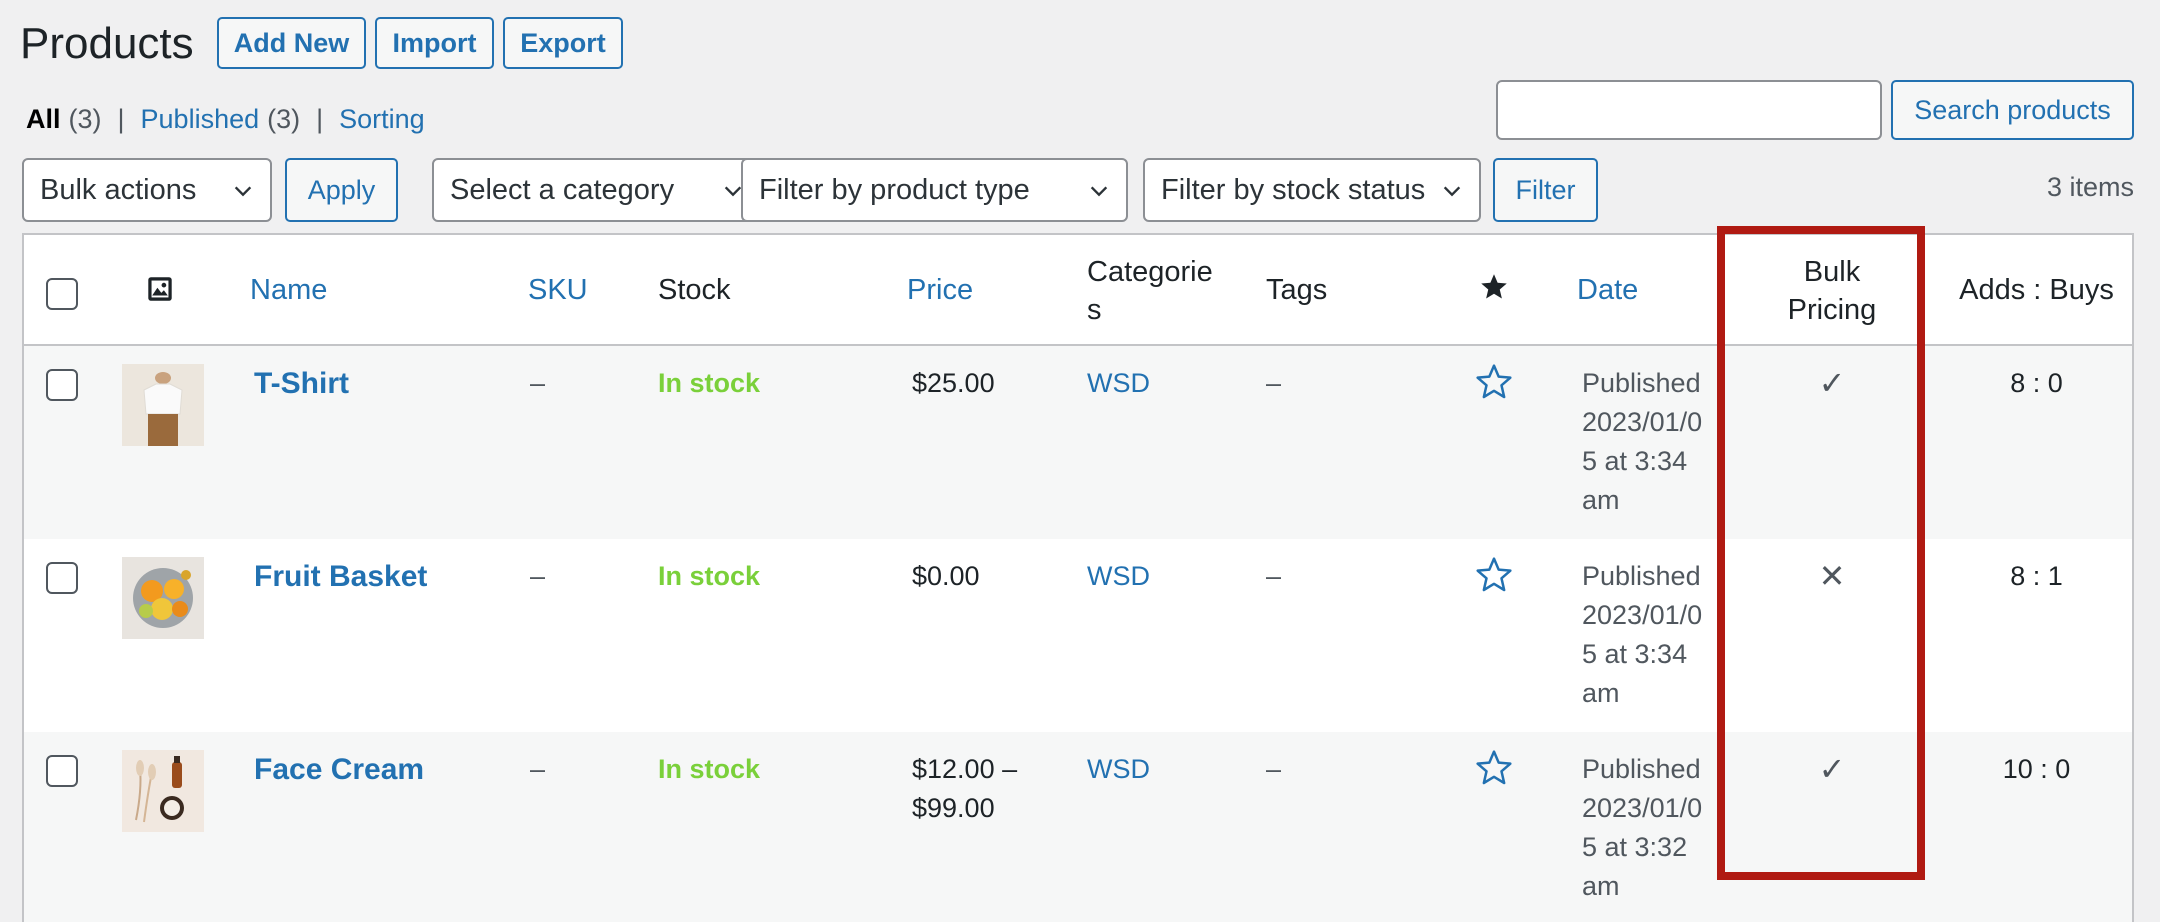 The image size is (2160, 922). I want to click on column-adds-buys: Adds : Buys, so click(2036, 290).